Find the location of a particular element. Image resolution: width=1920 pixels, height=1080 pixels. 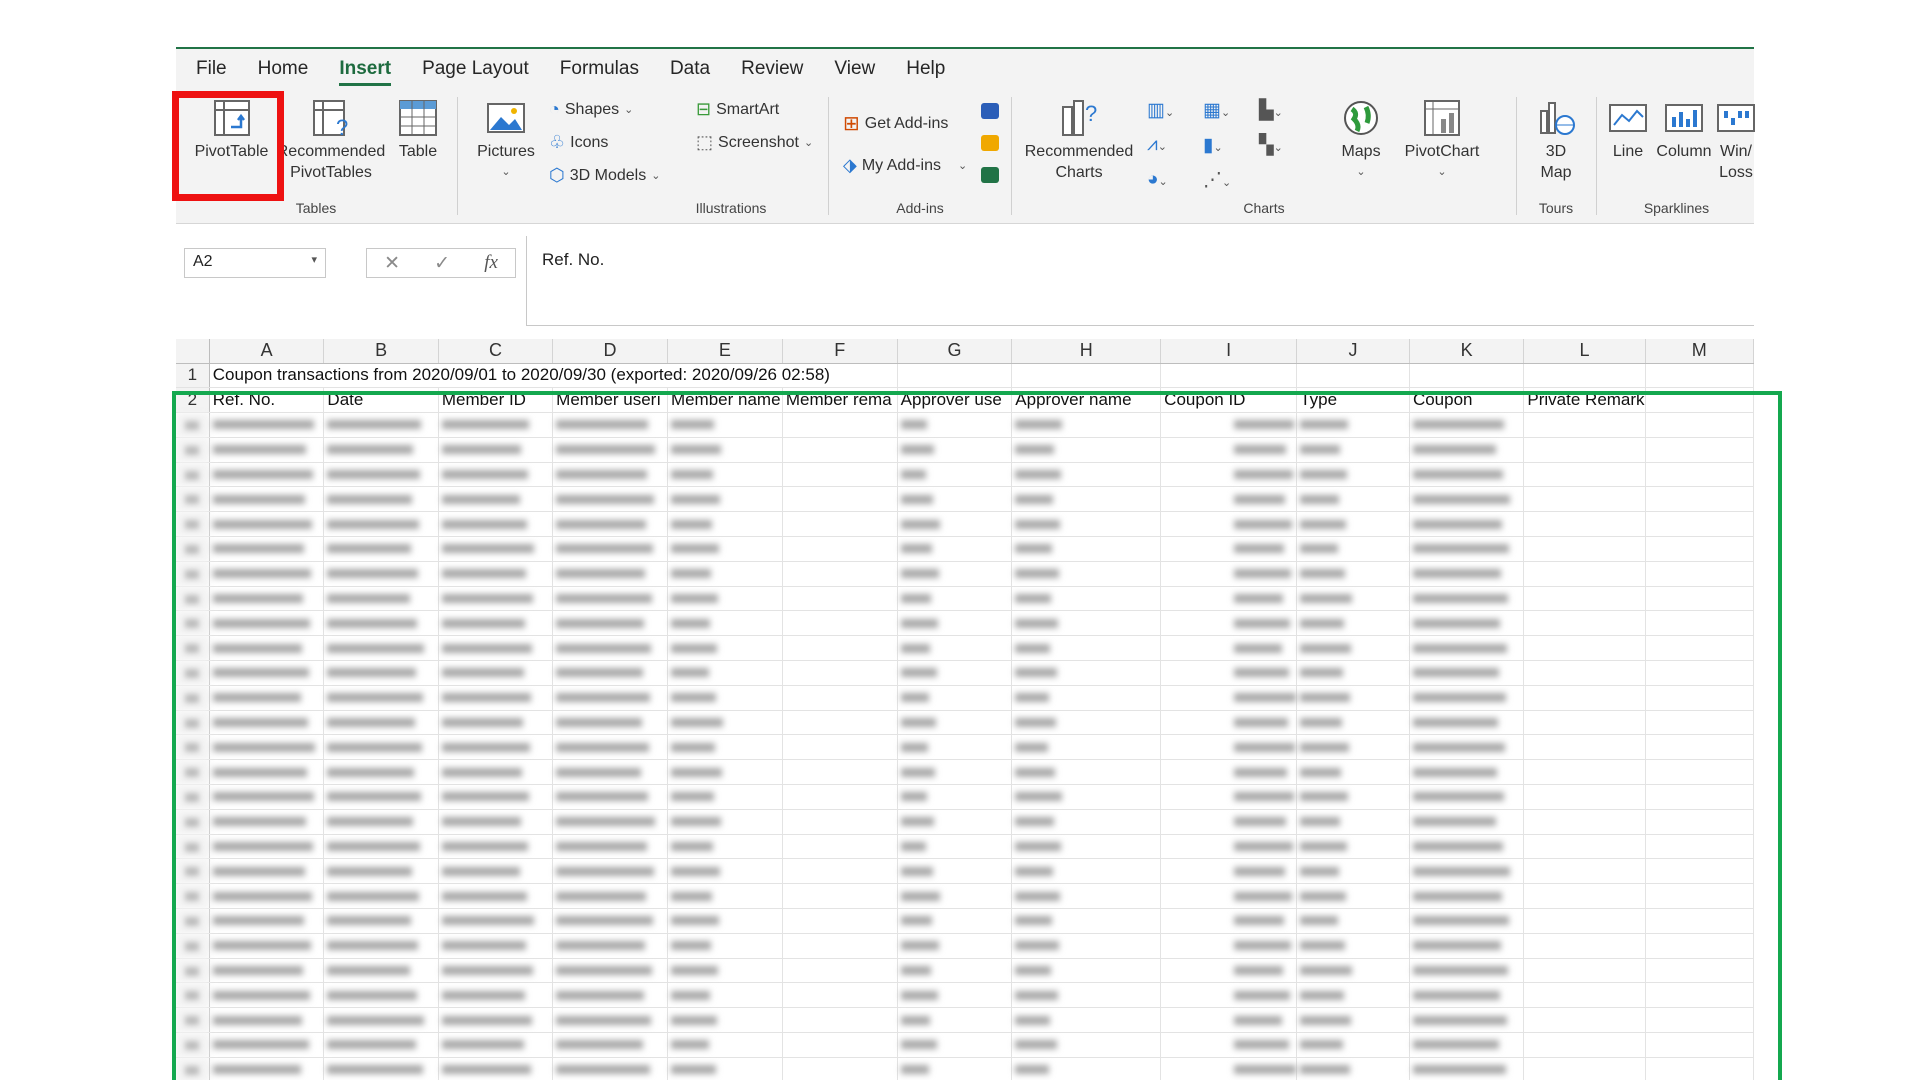

screenshot-label: Screenshot is located at coordinates (758, 142).